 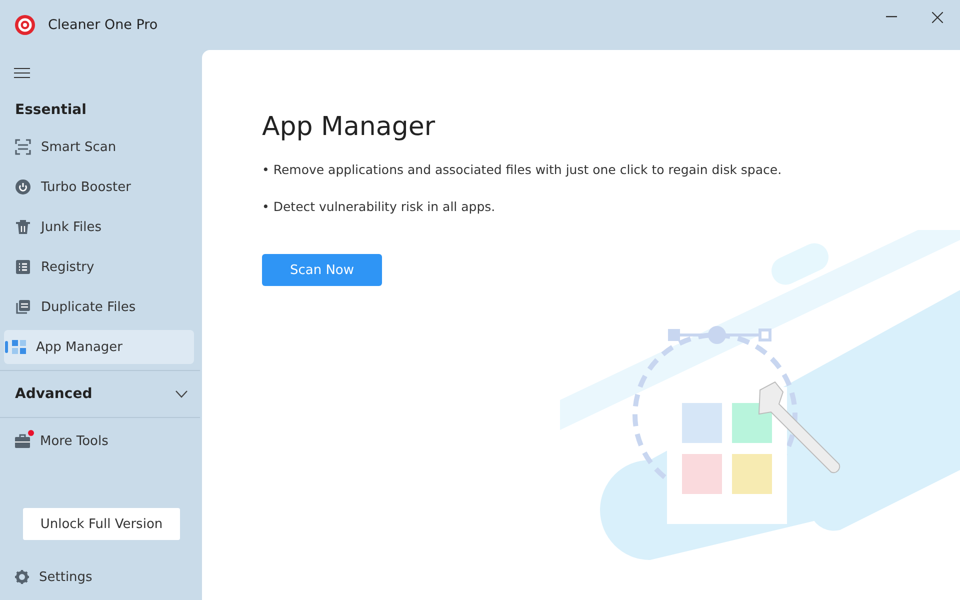 I want to click on feature-bullet: • Remove applications and associated files with just one click to regain disk space., so click(x=522, y=169).